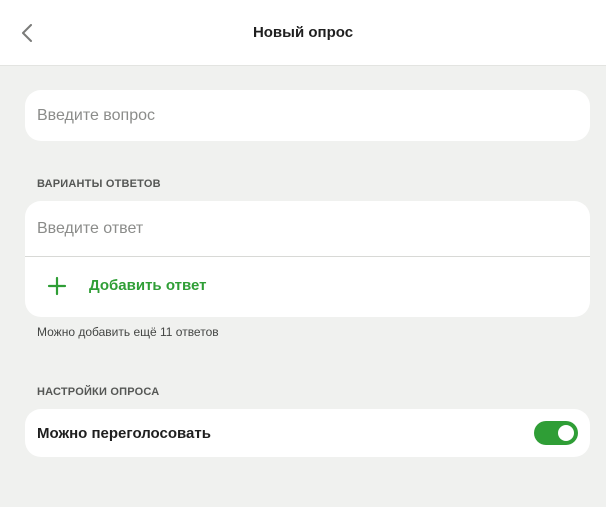  What do you see at coordinates (57, 286) in the screenshot?
I see `plus-icon` at bounding box center [57, 286].